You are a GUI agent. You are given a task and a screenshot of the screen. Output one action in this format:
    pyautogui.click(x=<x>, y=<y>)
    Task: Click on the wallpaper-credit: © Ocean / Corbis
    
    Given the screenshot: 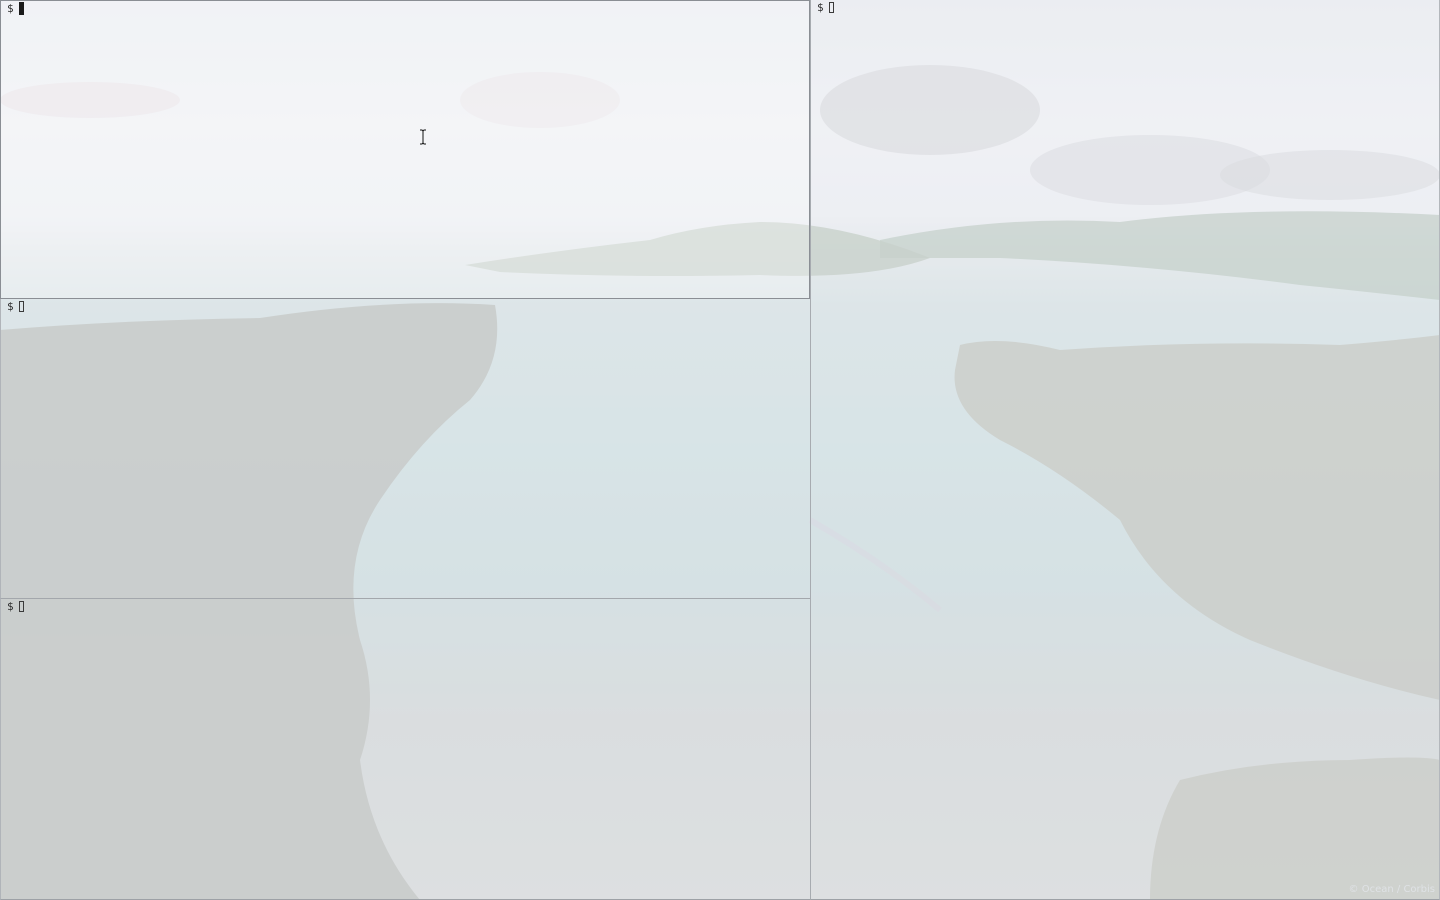 What is the action you would take?
    pyautogui.click(x=1391, y=889)
    